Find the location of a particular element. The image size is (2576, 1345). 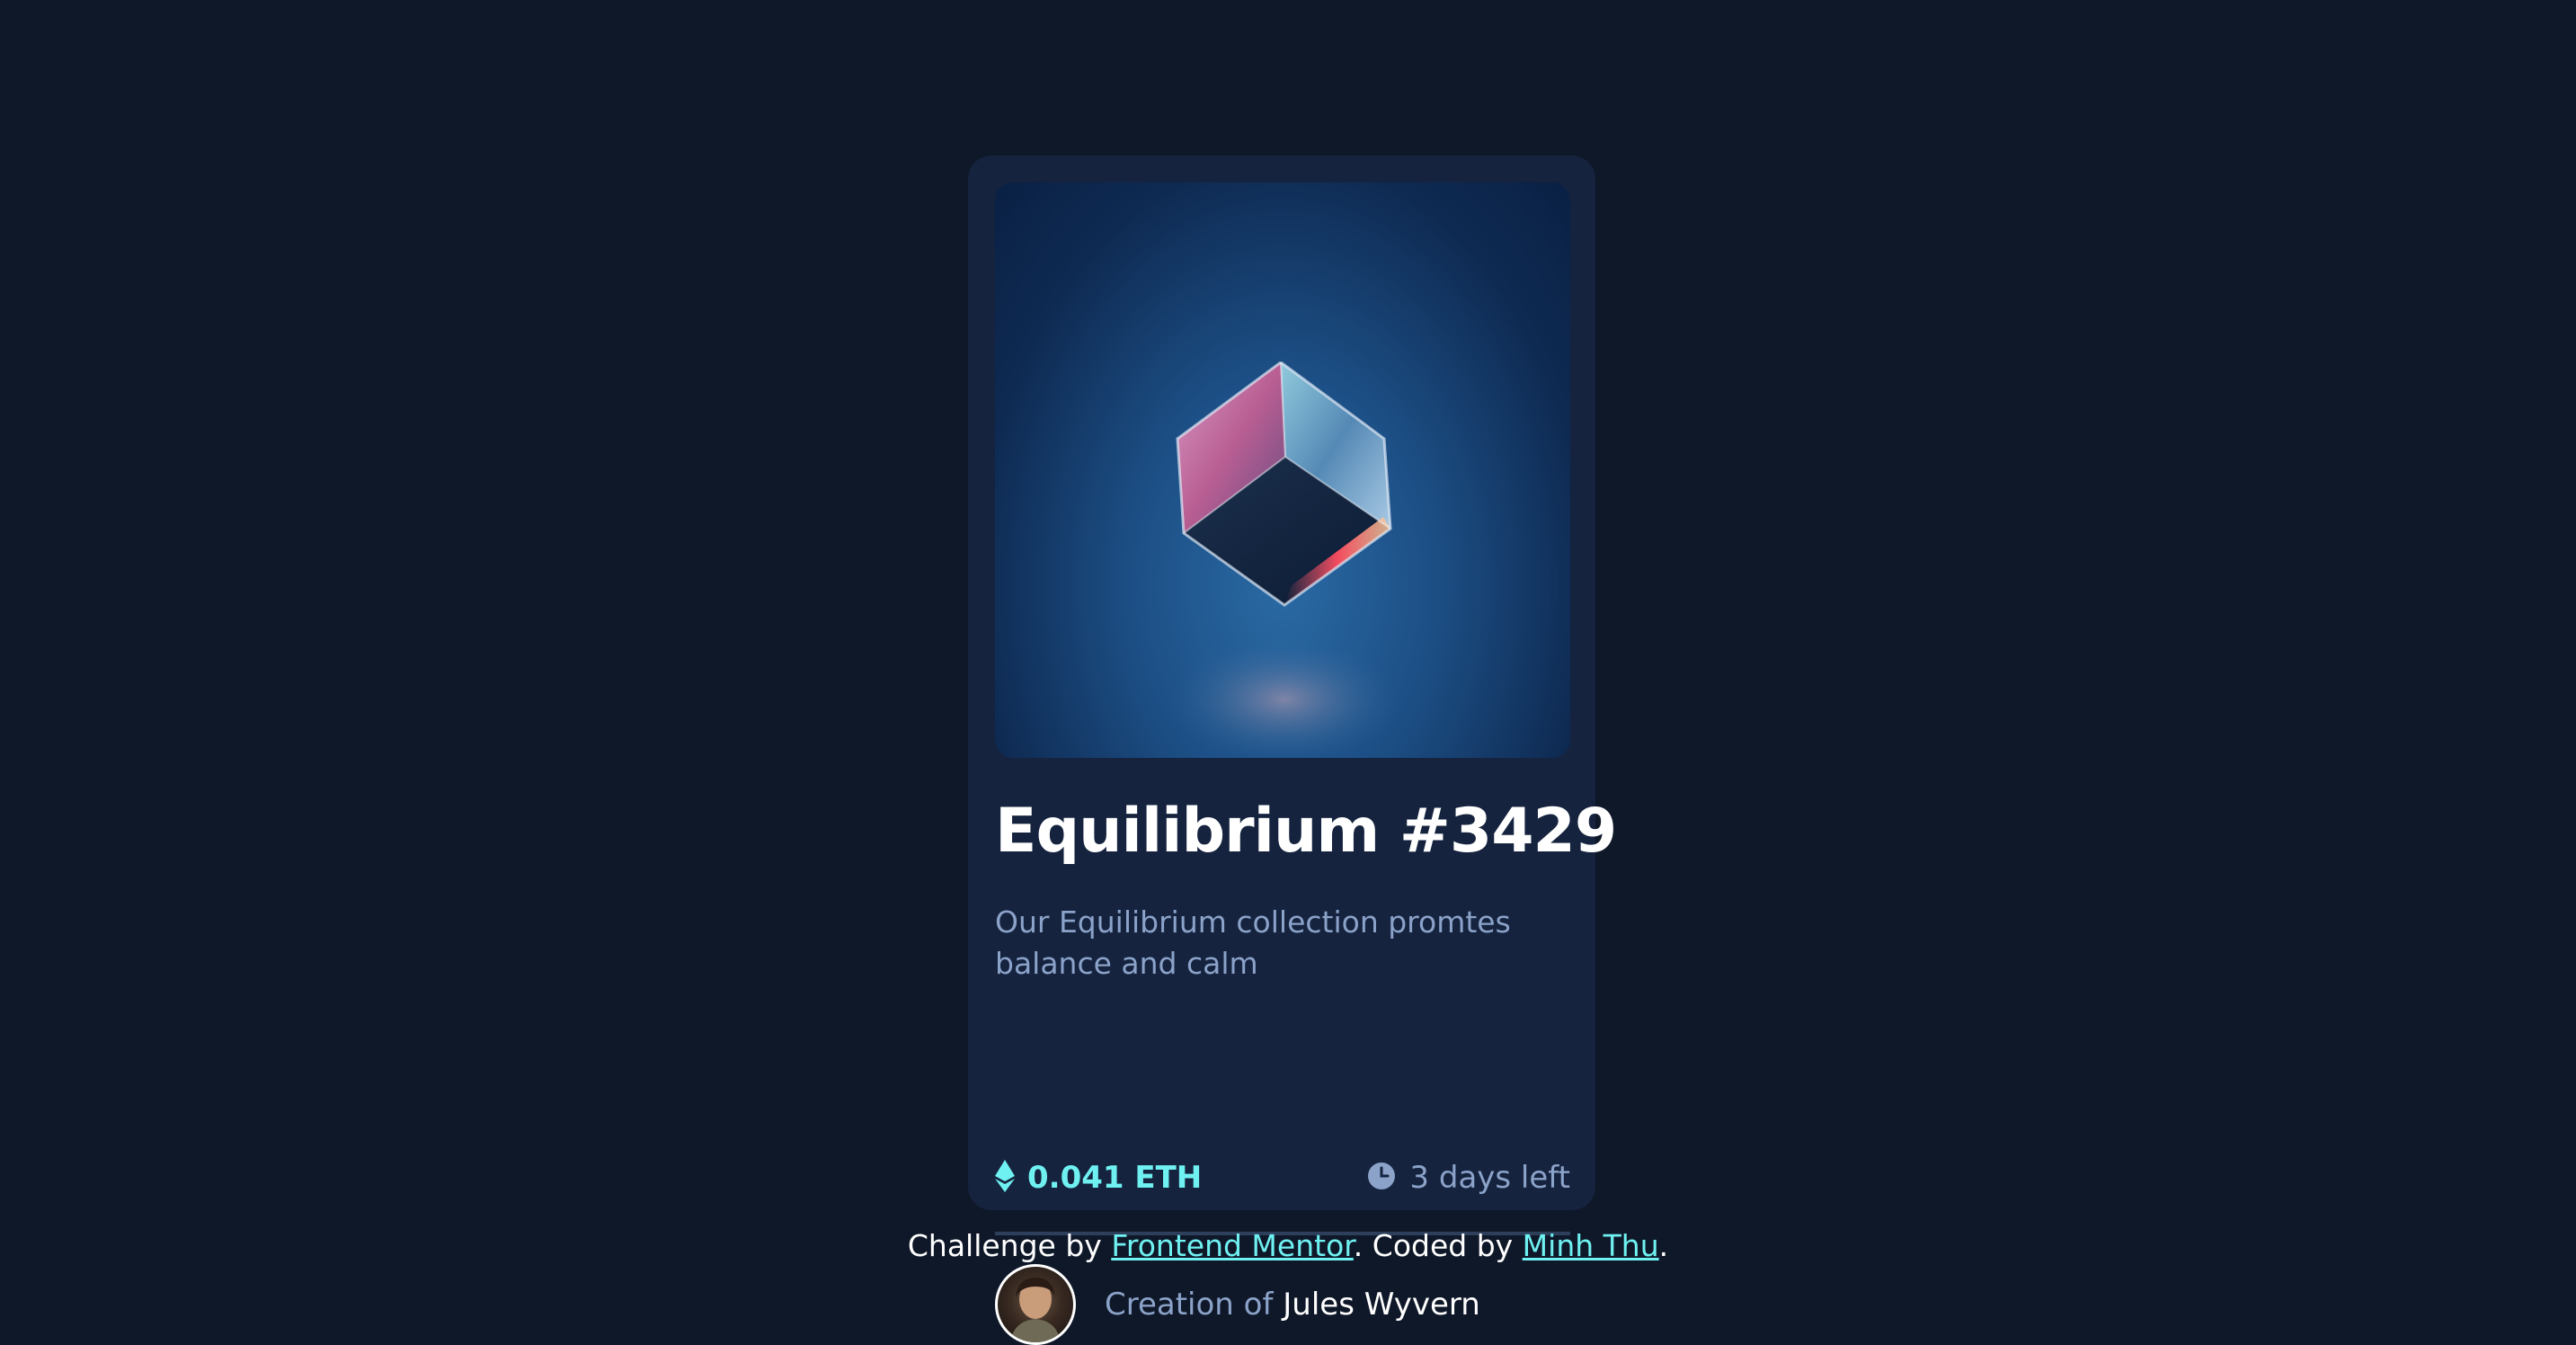

creator-text: Creation of Jules Wyvern is located at coordinates (1292, 1305).